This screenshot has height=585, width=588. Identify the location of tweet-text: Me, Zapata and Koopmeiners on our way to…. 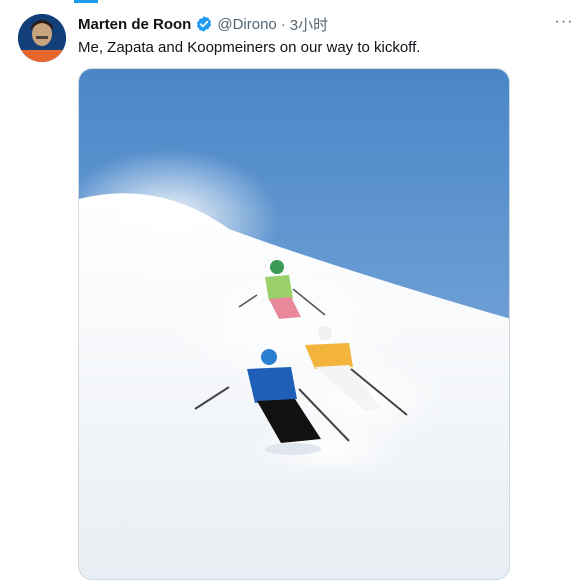
(249, 47).